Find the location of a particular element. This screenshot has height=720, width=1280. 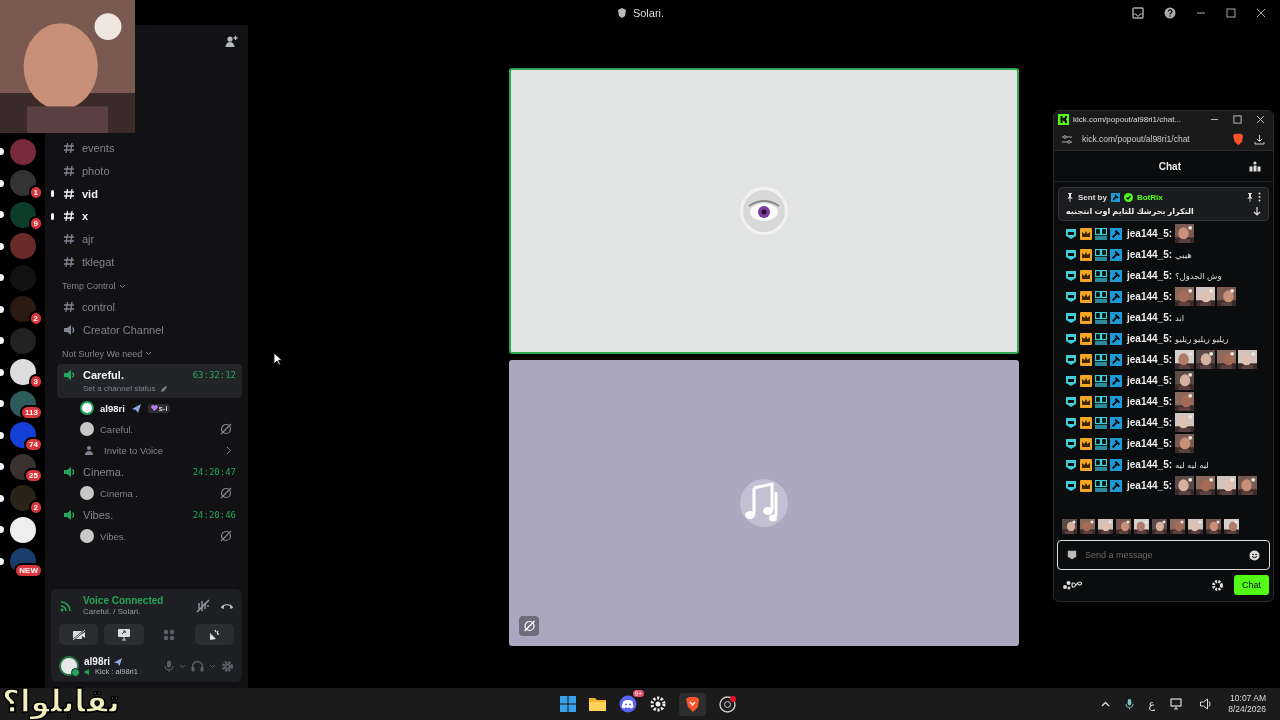

category-header: Temp Control is located at coordinates (143, 286).